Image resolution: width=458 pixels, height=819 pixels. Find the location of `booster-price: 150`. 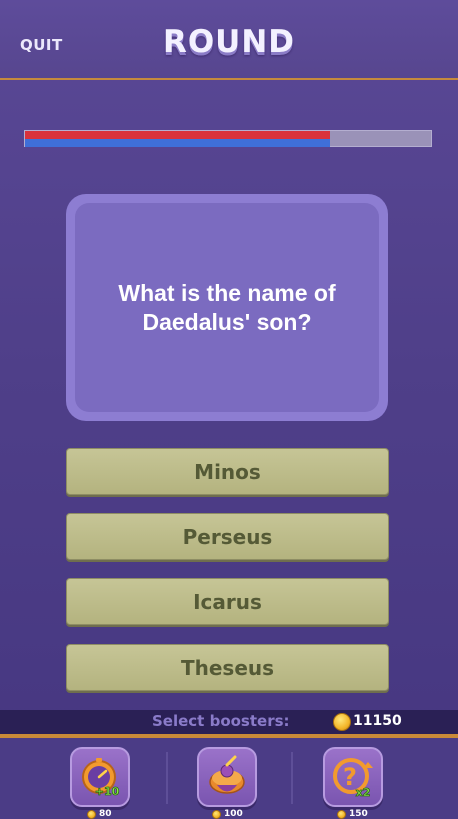

booster-price: 150 is located at coordinates (352, 813).